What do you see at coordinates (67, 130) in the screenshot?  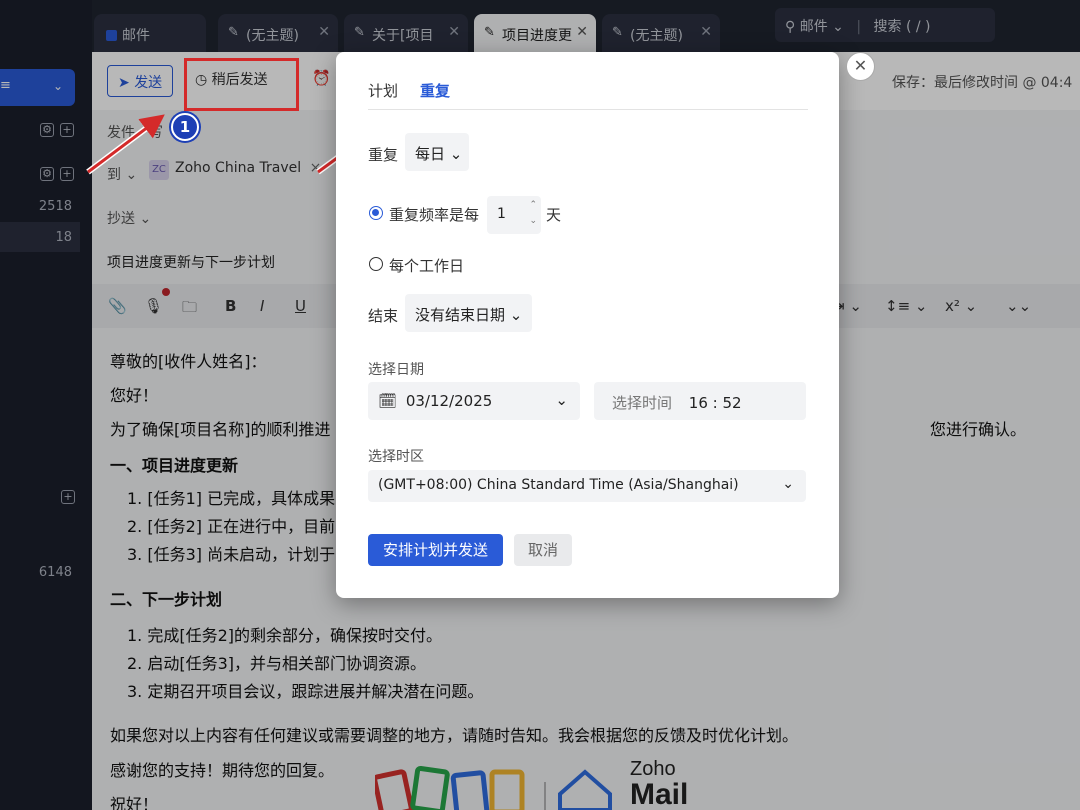 I see `add-folder-icon: +` at bounding box center [67, 130].